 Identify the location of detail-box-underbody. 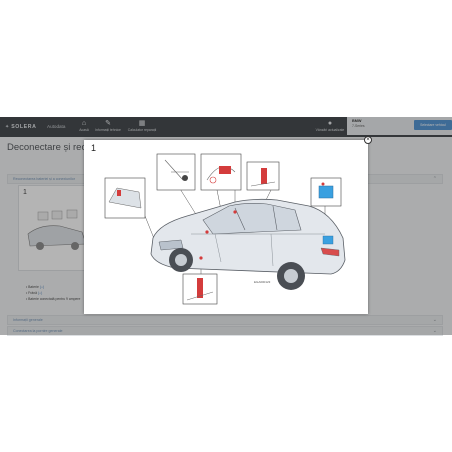
(200, 289).